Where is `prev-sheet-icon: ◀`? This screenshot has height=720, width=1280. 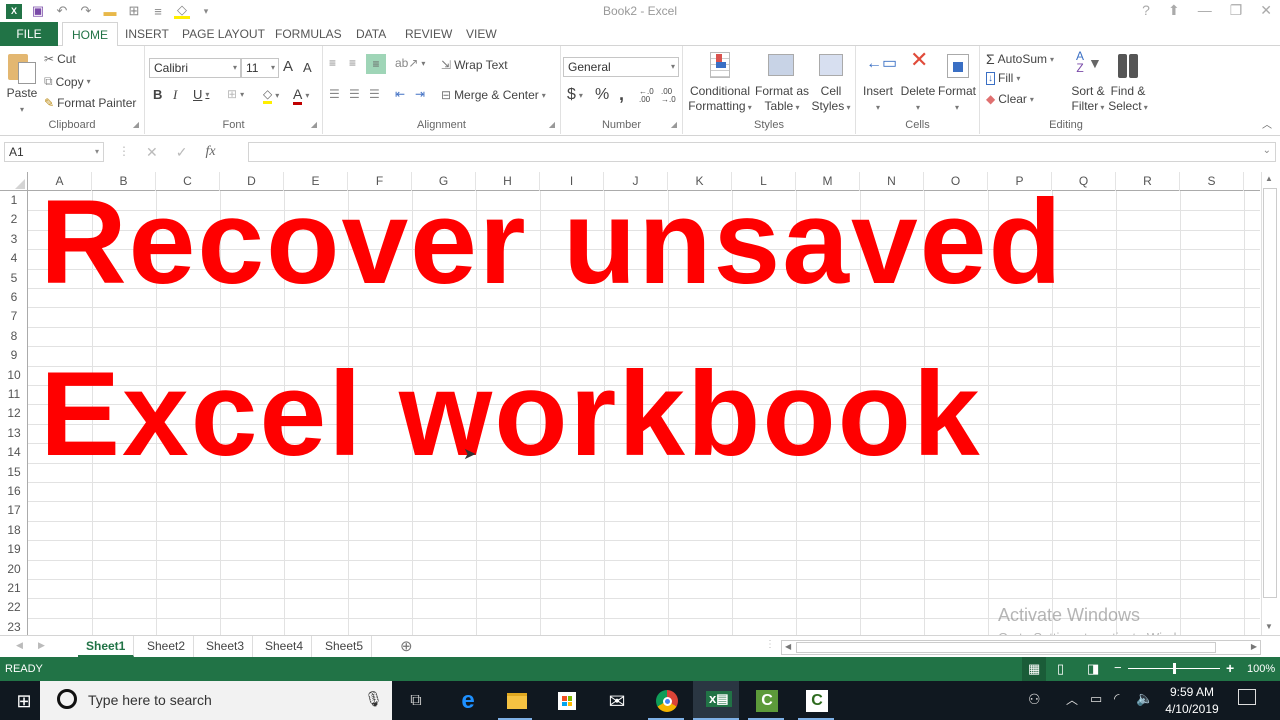
prev-sheet-icon: ◀ is located at coordinates (19, 645).